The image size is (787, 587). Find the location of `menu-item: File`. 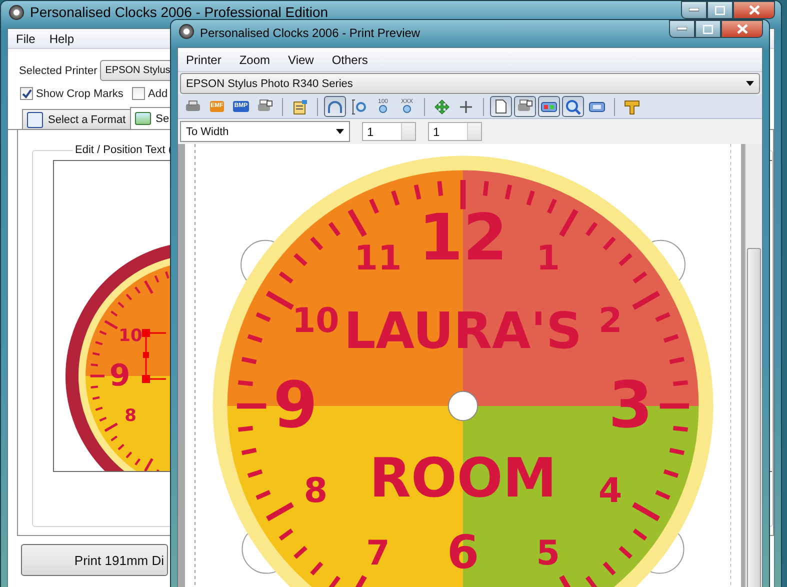

menu-item: File is located at coordinates (26, 39).